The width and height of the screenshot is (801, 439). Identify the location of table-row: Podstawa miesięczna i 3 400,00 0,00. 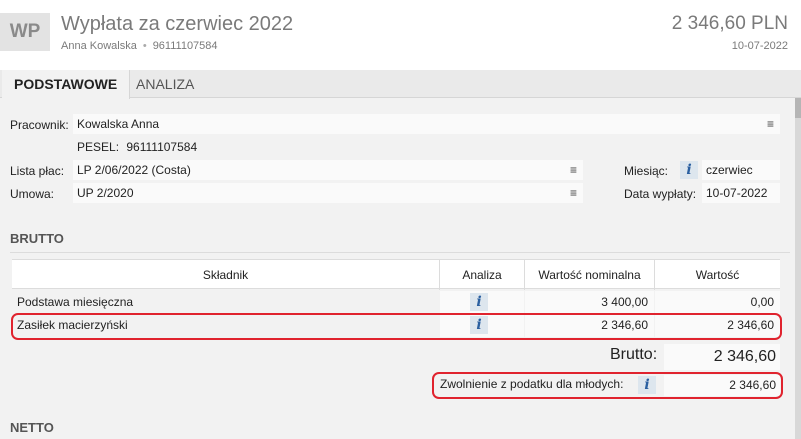
(396, 302).